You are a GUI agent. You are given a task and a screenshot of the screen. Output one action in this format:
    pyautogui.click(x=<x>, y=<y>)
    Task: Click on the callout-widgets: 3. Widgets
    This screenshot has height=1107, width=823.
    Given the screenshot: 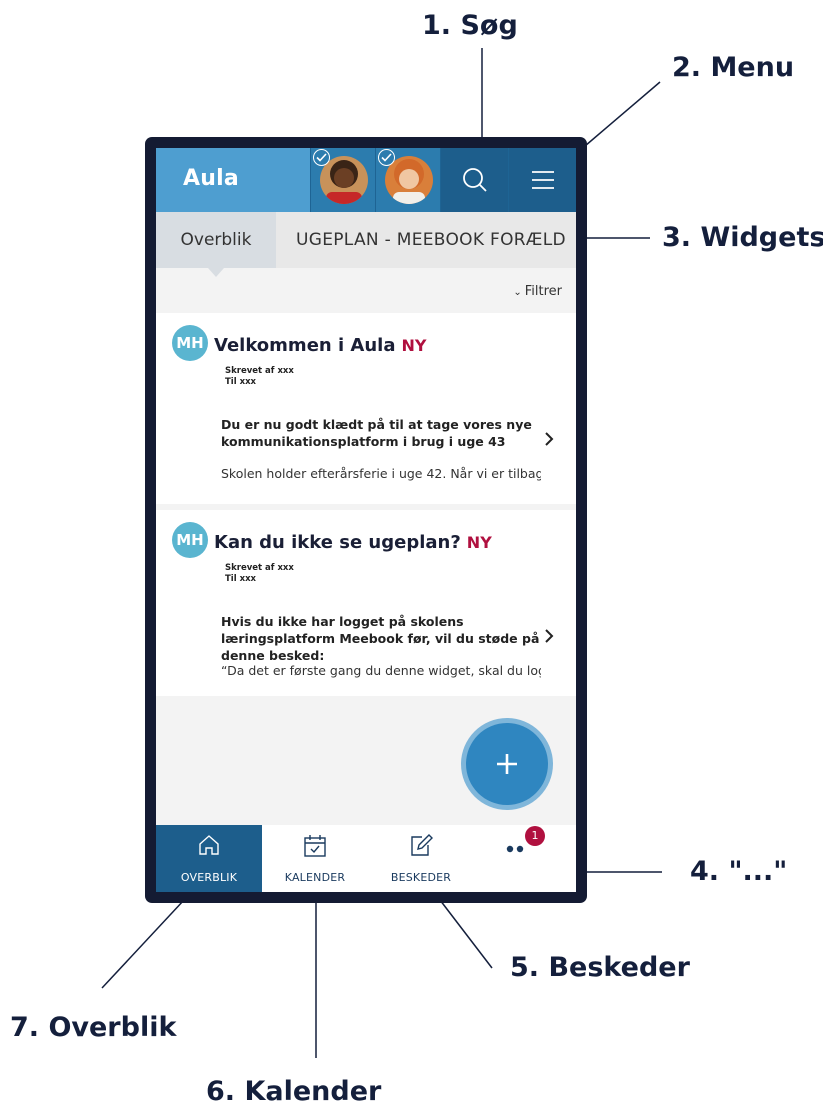 What is the action you would take?
    pyautogui.click(x=742, y=237)
    